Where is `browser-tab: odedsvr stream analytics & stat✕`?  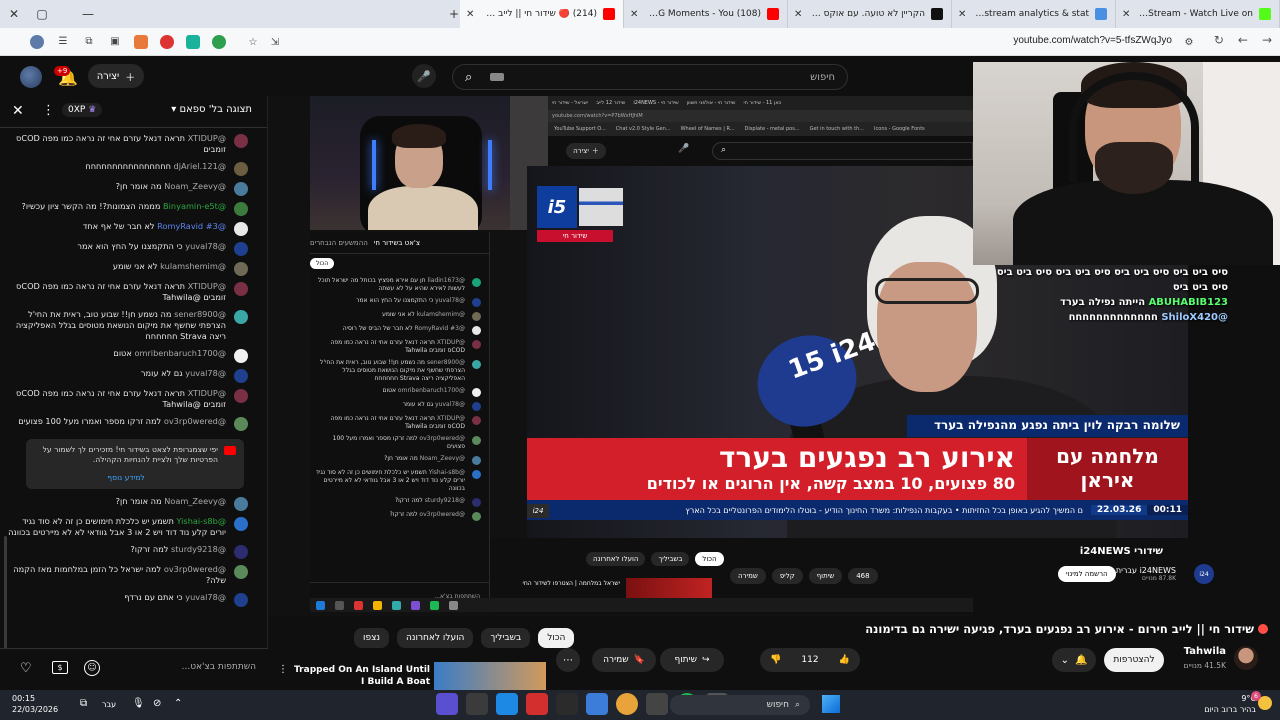 browser-tab: odedsvr stream analytics & stat✕ is located at coordinates (1034, 14).